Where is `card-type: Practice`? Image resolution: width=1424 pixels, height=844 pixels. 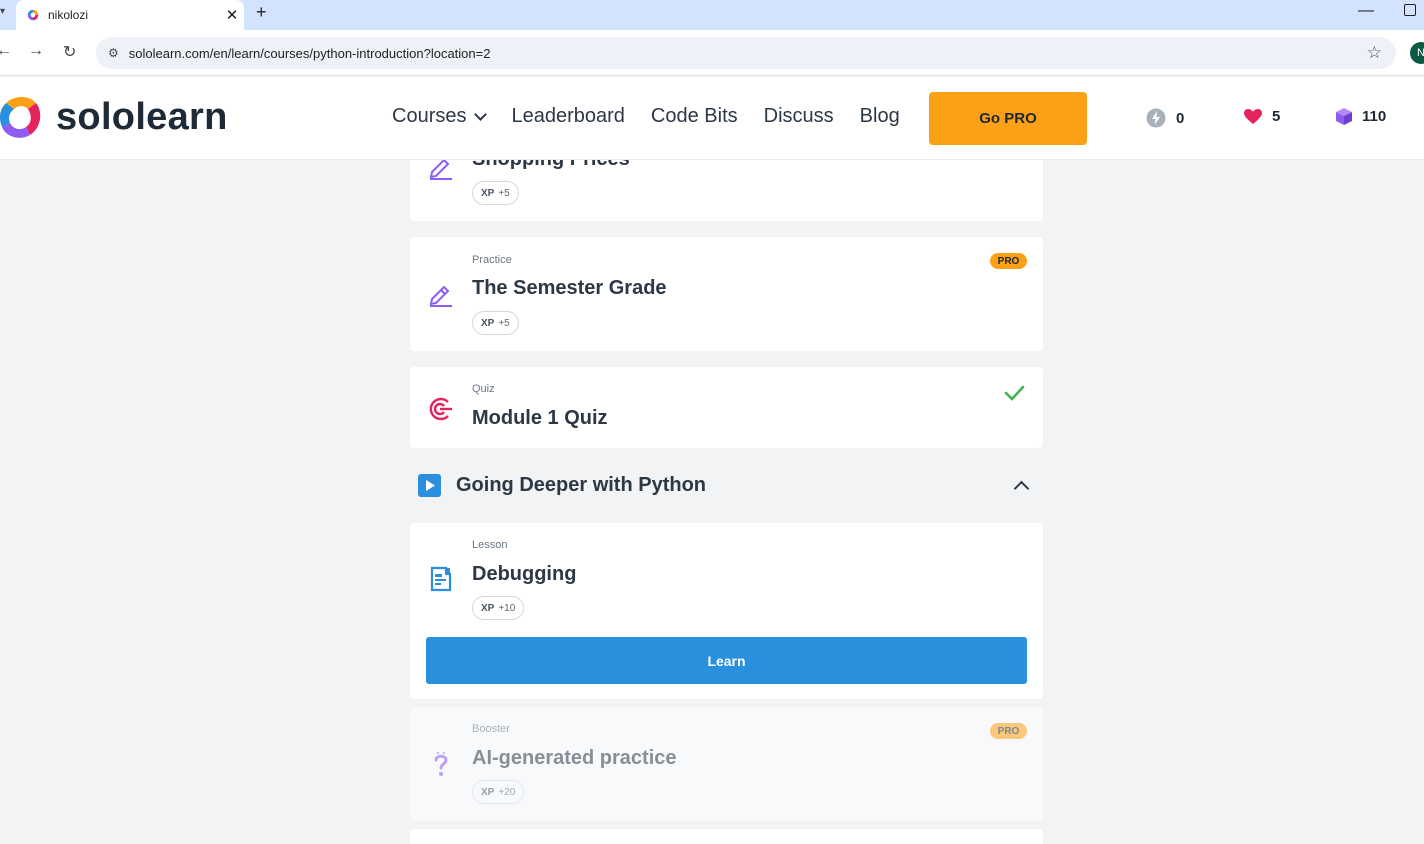 card-type: Practice is located at coordinates (492, 260).